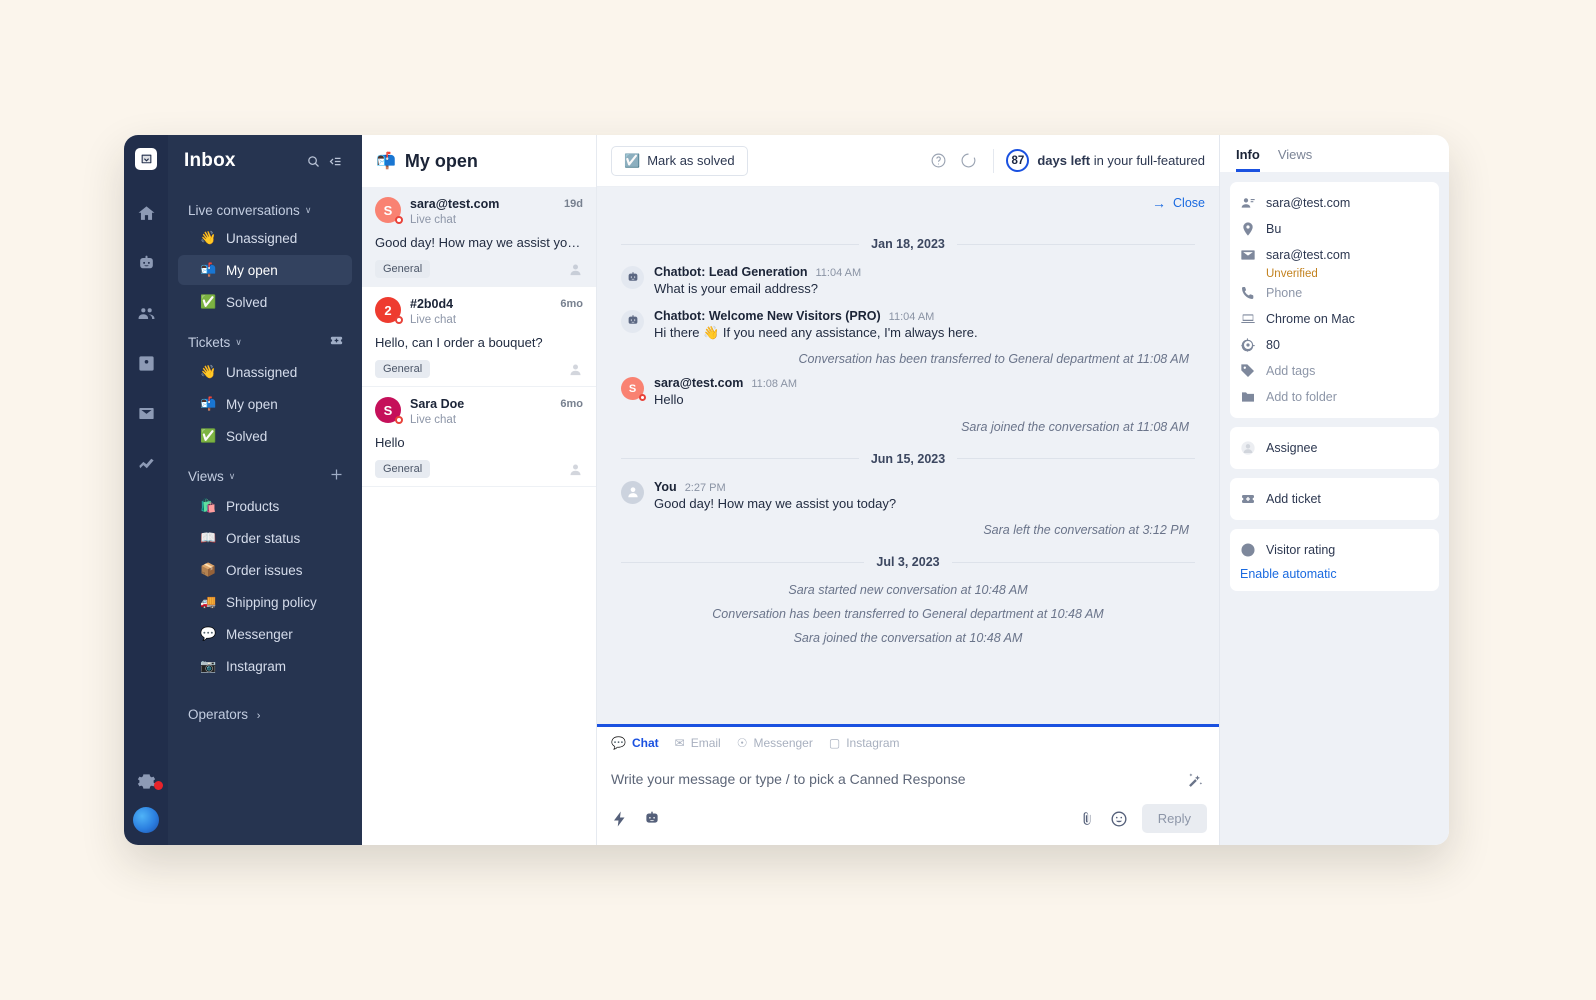 This screenshot has width=1596, height=1000. Describe the element at coordinates (262, 238) in the screenshot. I see `sidebar-item-label: Unassigned` at that location.